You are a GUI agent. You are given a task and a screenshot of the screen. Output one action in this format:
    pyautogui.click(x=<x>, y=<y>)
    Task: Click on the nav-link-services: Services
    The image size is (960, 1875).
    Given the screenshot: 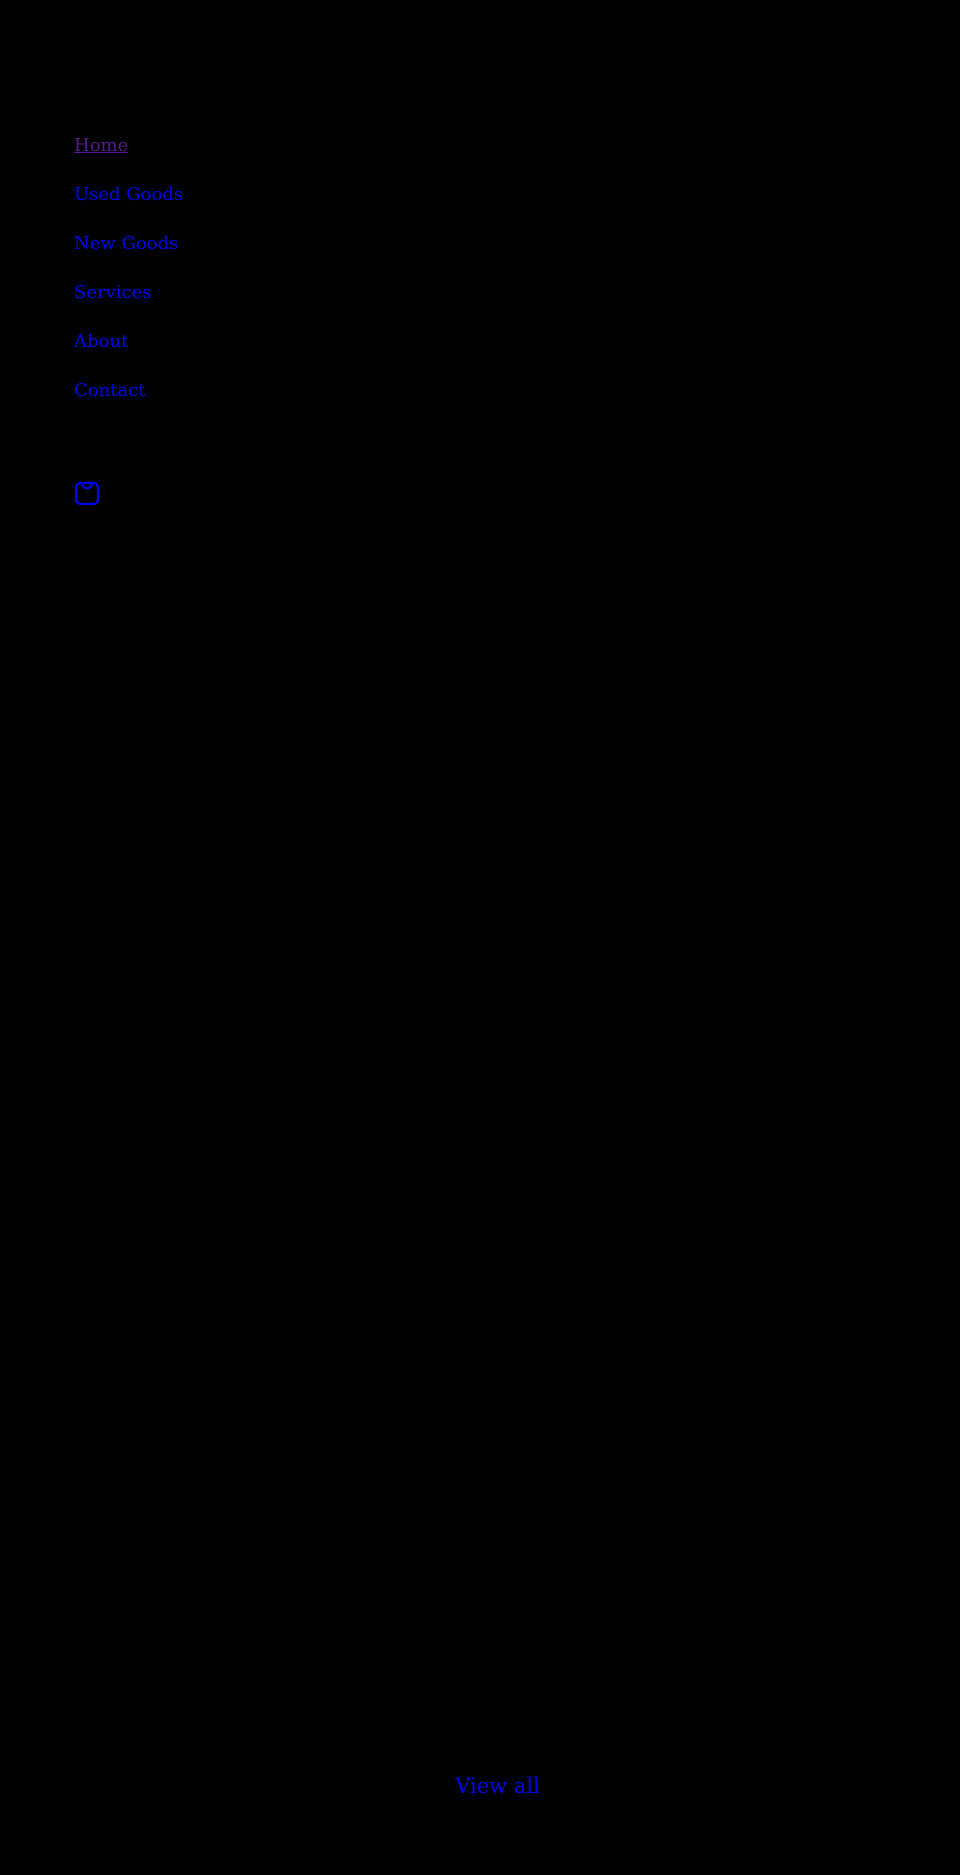 What is the action you would take?
    pyautogui.click(x=112, y=292)
    